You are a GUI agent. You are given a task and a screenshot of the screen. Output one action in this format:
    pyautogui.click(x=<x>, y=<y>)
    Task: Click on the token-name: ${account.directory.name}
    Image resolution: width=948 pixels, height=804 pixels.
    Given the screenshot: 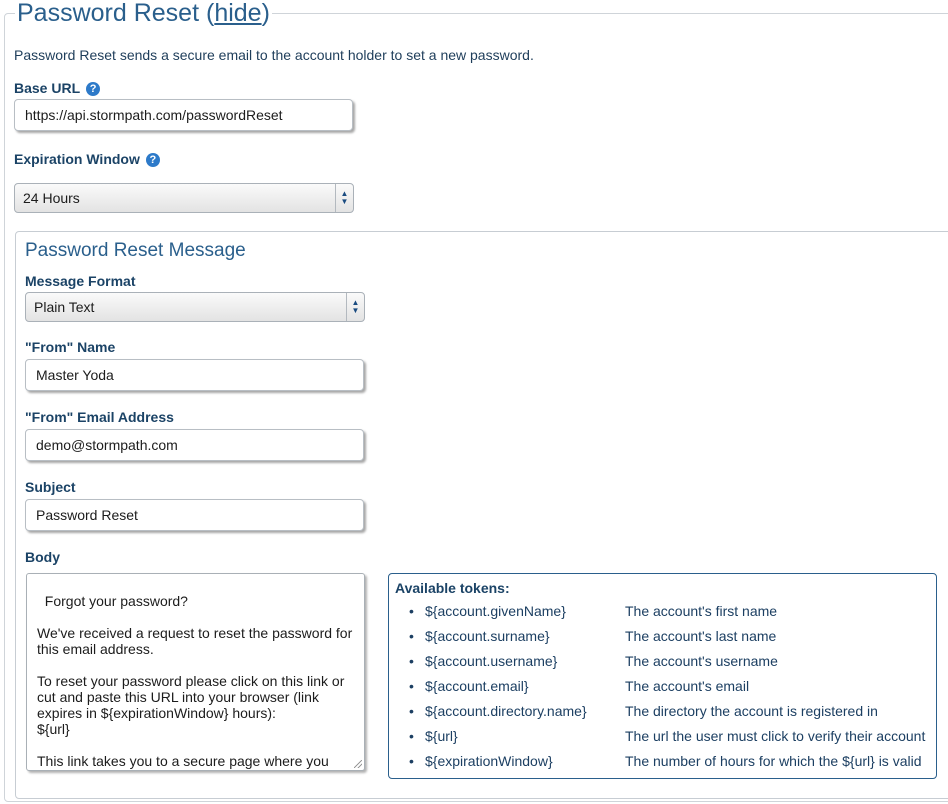 What is the action you would take?
    pyautogui.click(x=506, y=711)
    